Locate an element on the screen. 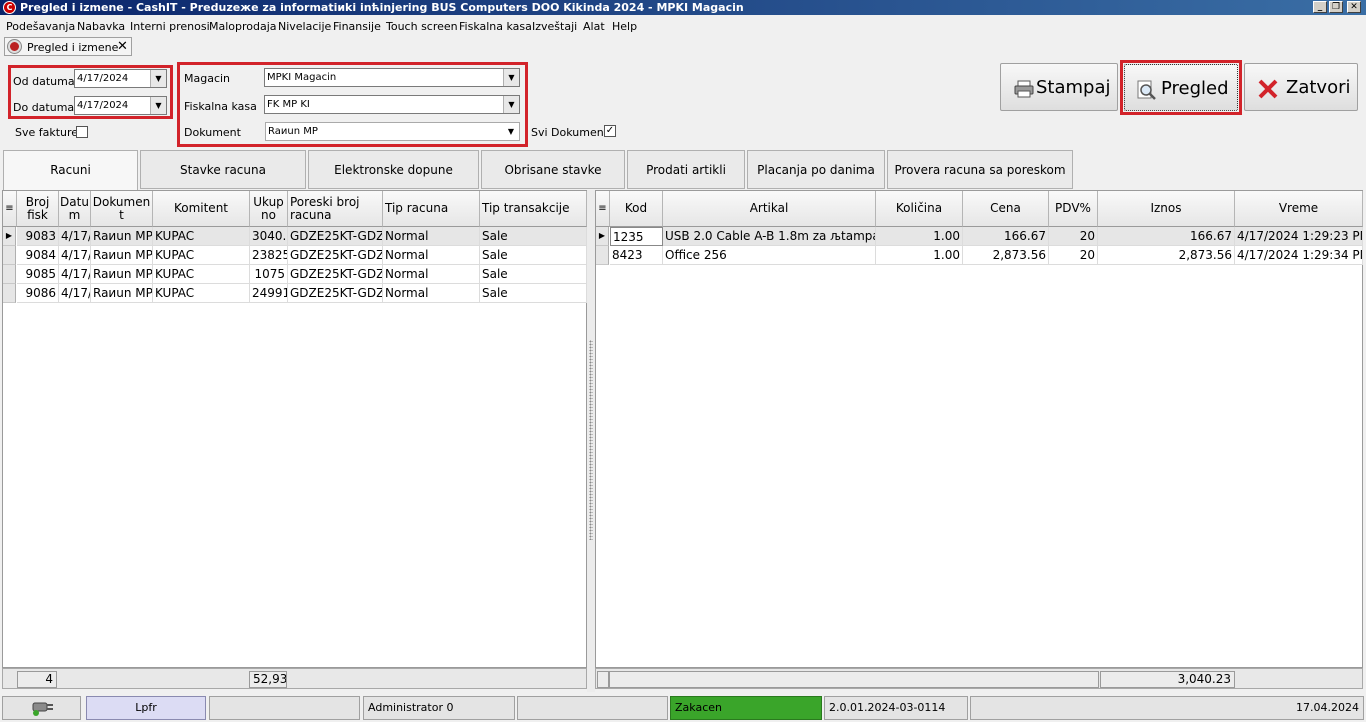  pregled-label: Pregled is located at coordinates (1195, 88).